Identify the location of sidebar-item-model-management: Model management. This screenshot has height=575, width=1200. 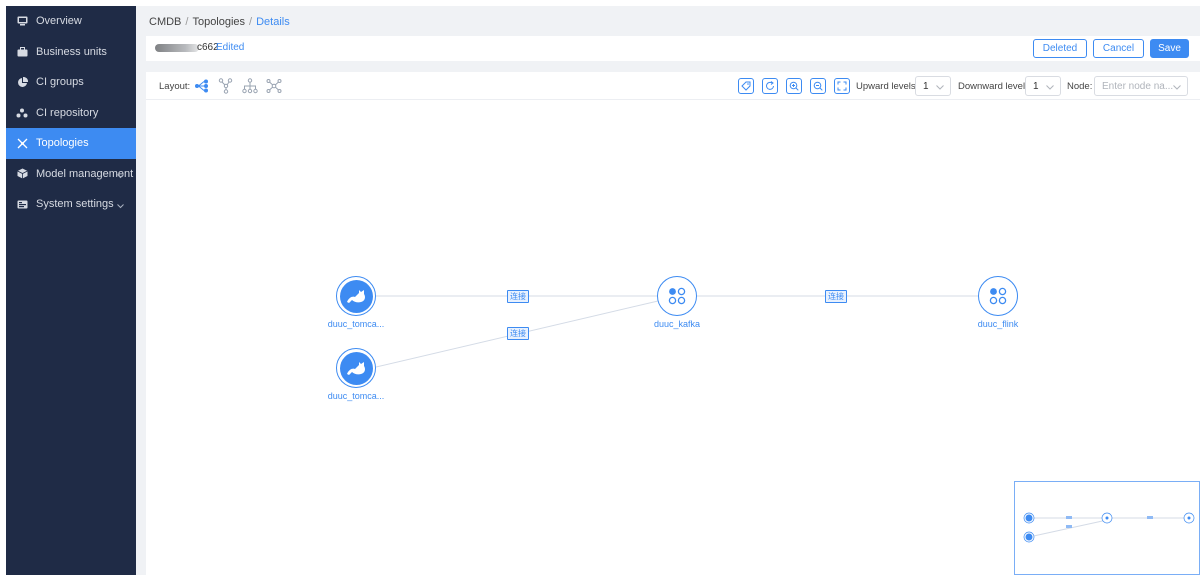
(71, 174).